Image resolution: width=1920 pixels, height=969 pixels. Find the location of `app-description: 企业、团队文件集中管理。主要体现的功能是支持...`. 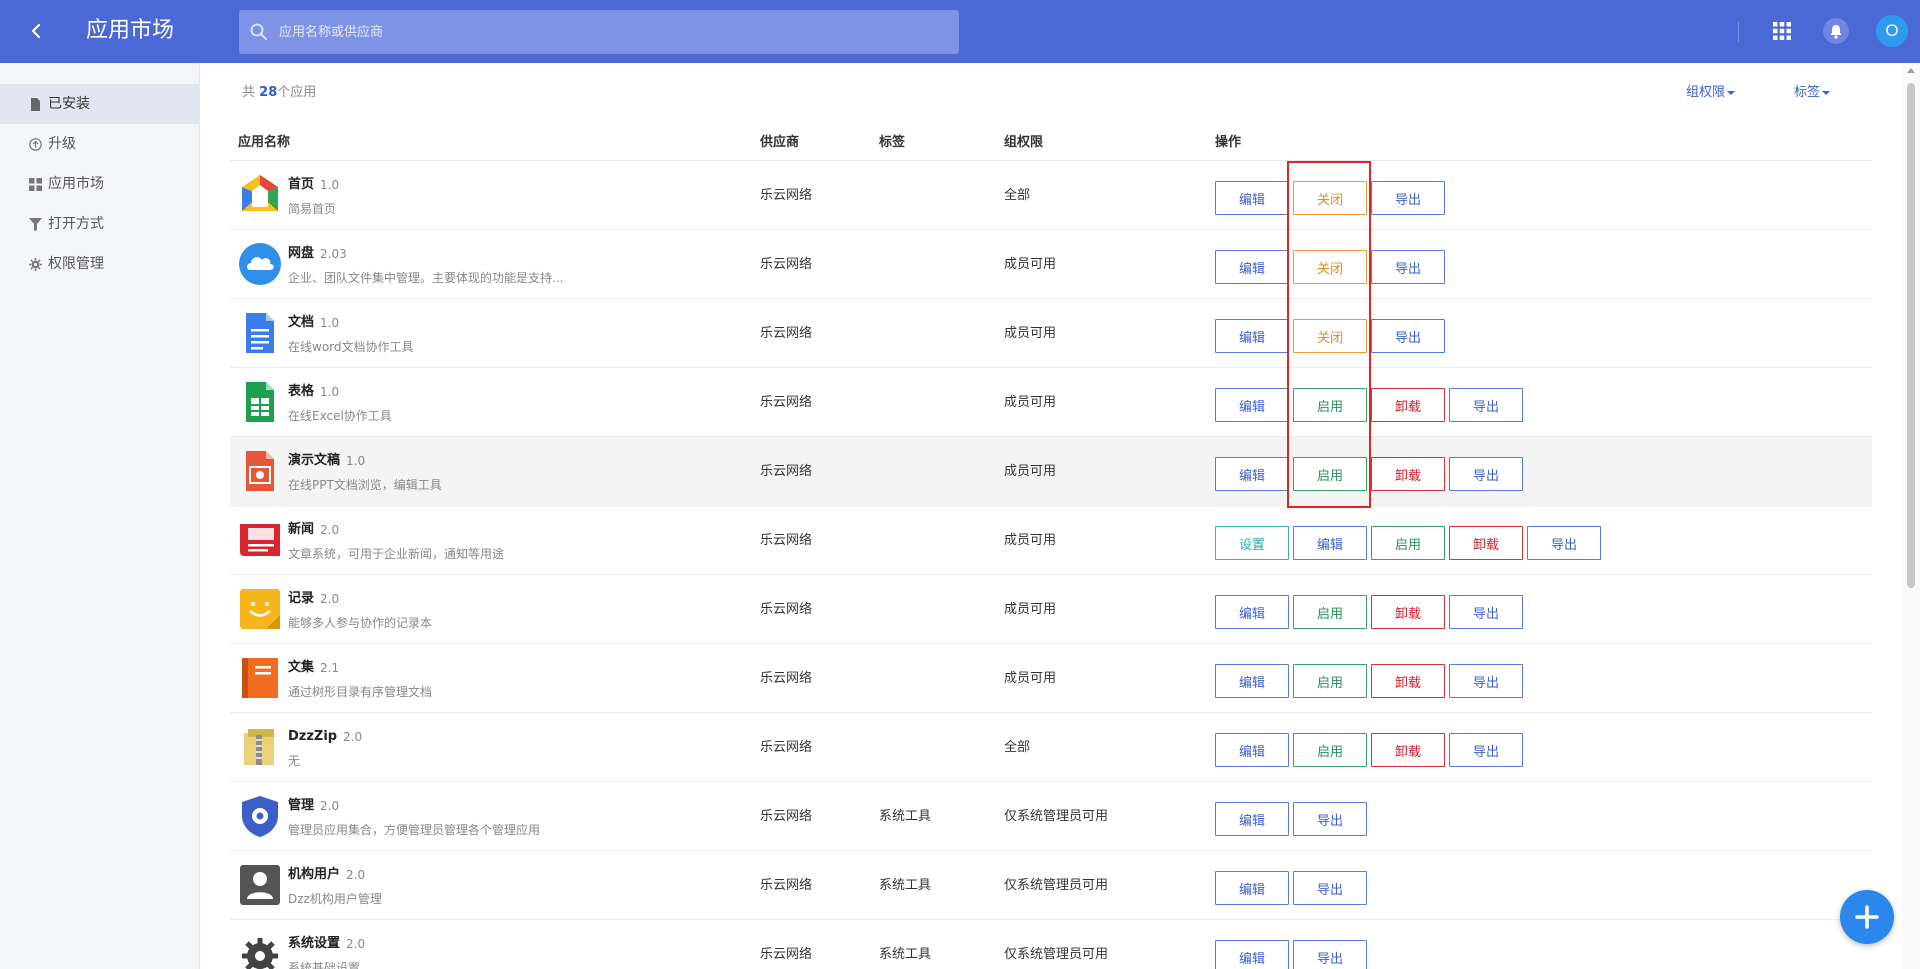

app-description: 企业、团队文件集中管理。主要体现的功能是支持... is located at coordinates (426, 278).